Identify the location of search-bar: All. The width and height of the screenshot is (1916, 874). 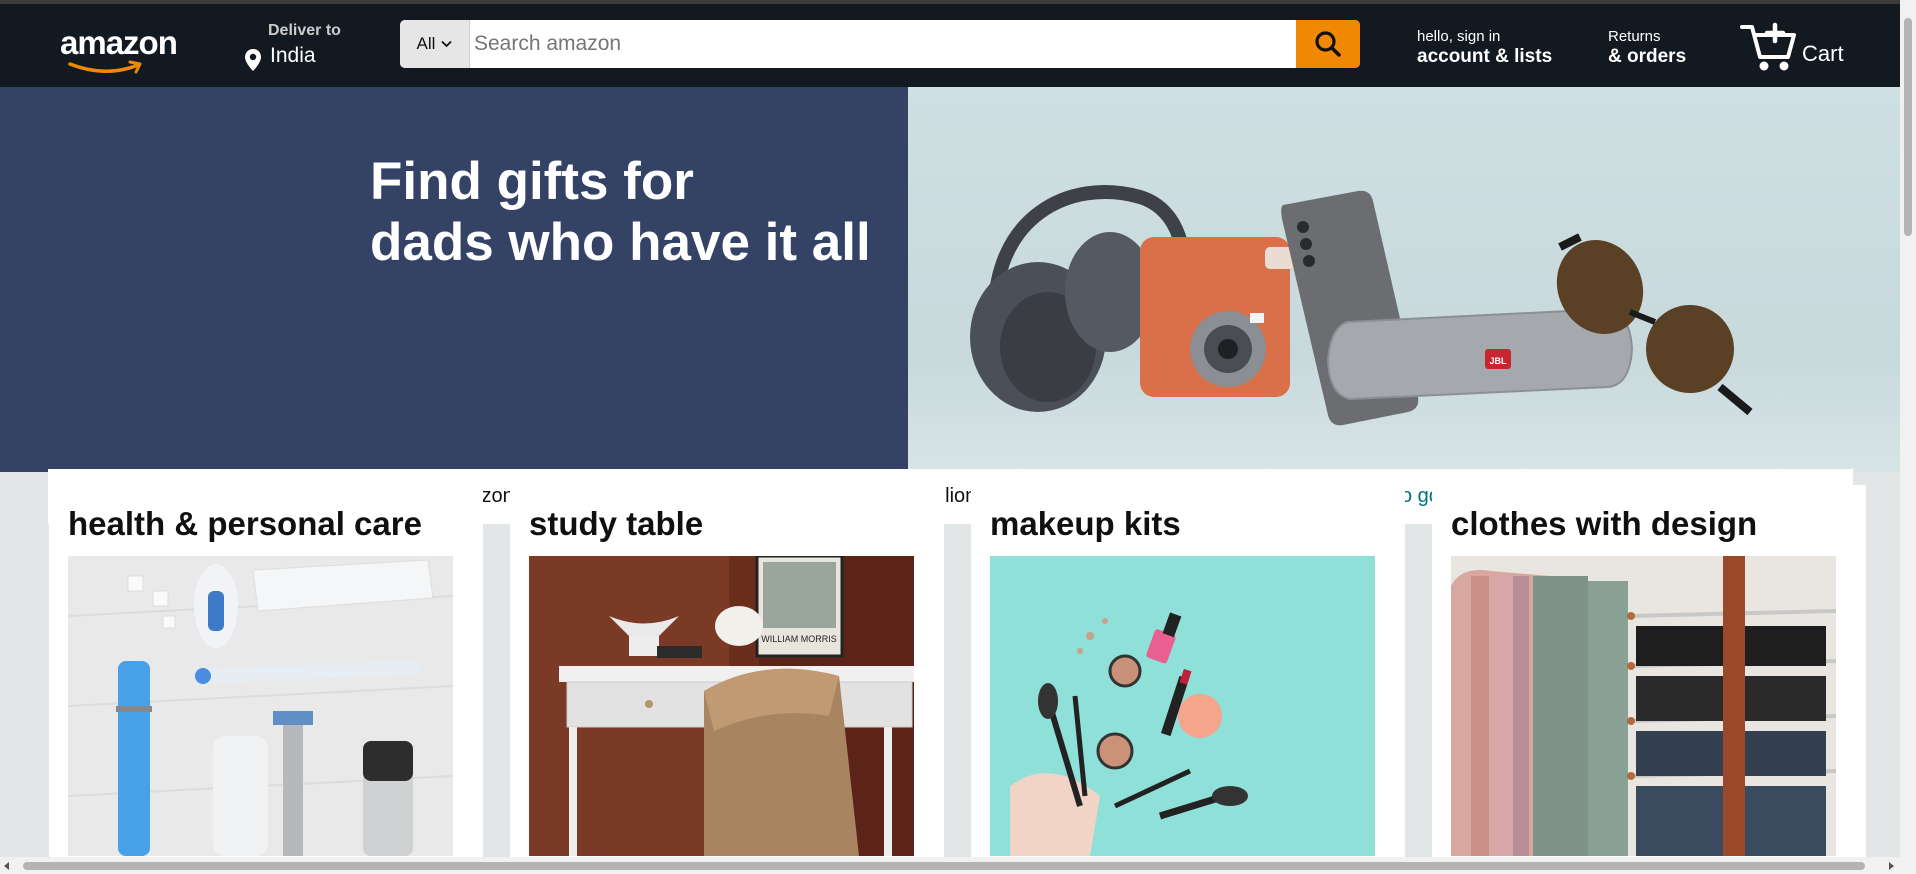
(880, 44).